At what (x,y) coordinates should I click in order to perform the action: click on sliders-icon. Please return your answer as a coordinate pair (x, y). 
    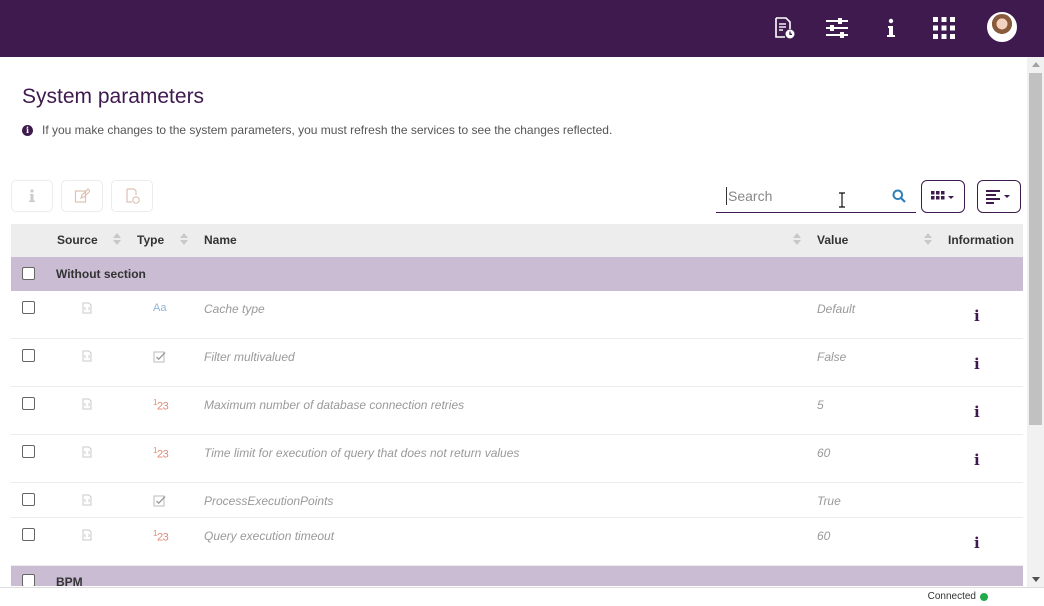
    Looking at the image, I should click on (837, 28).